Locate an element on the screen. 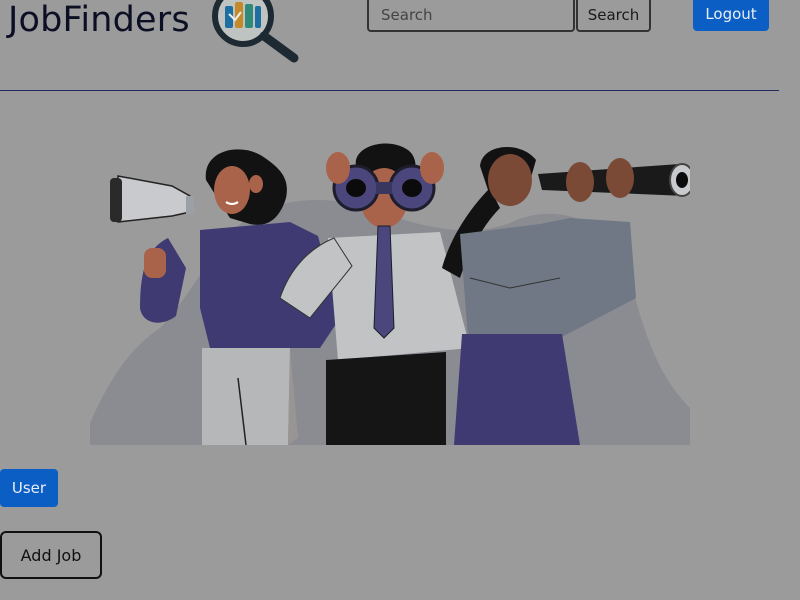 The width and height of the screenshot is (800, 600). search-button: Search is located at coordinates (613, 16).